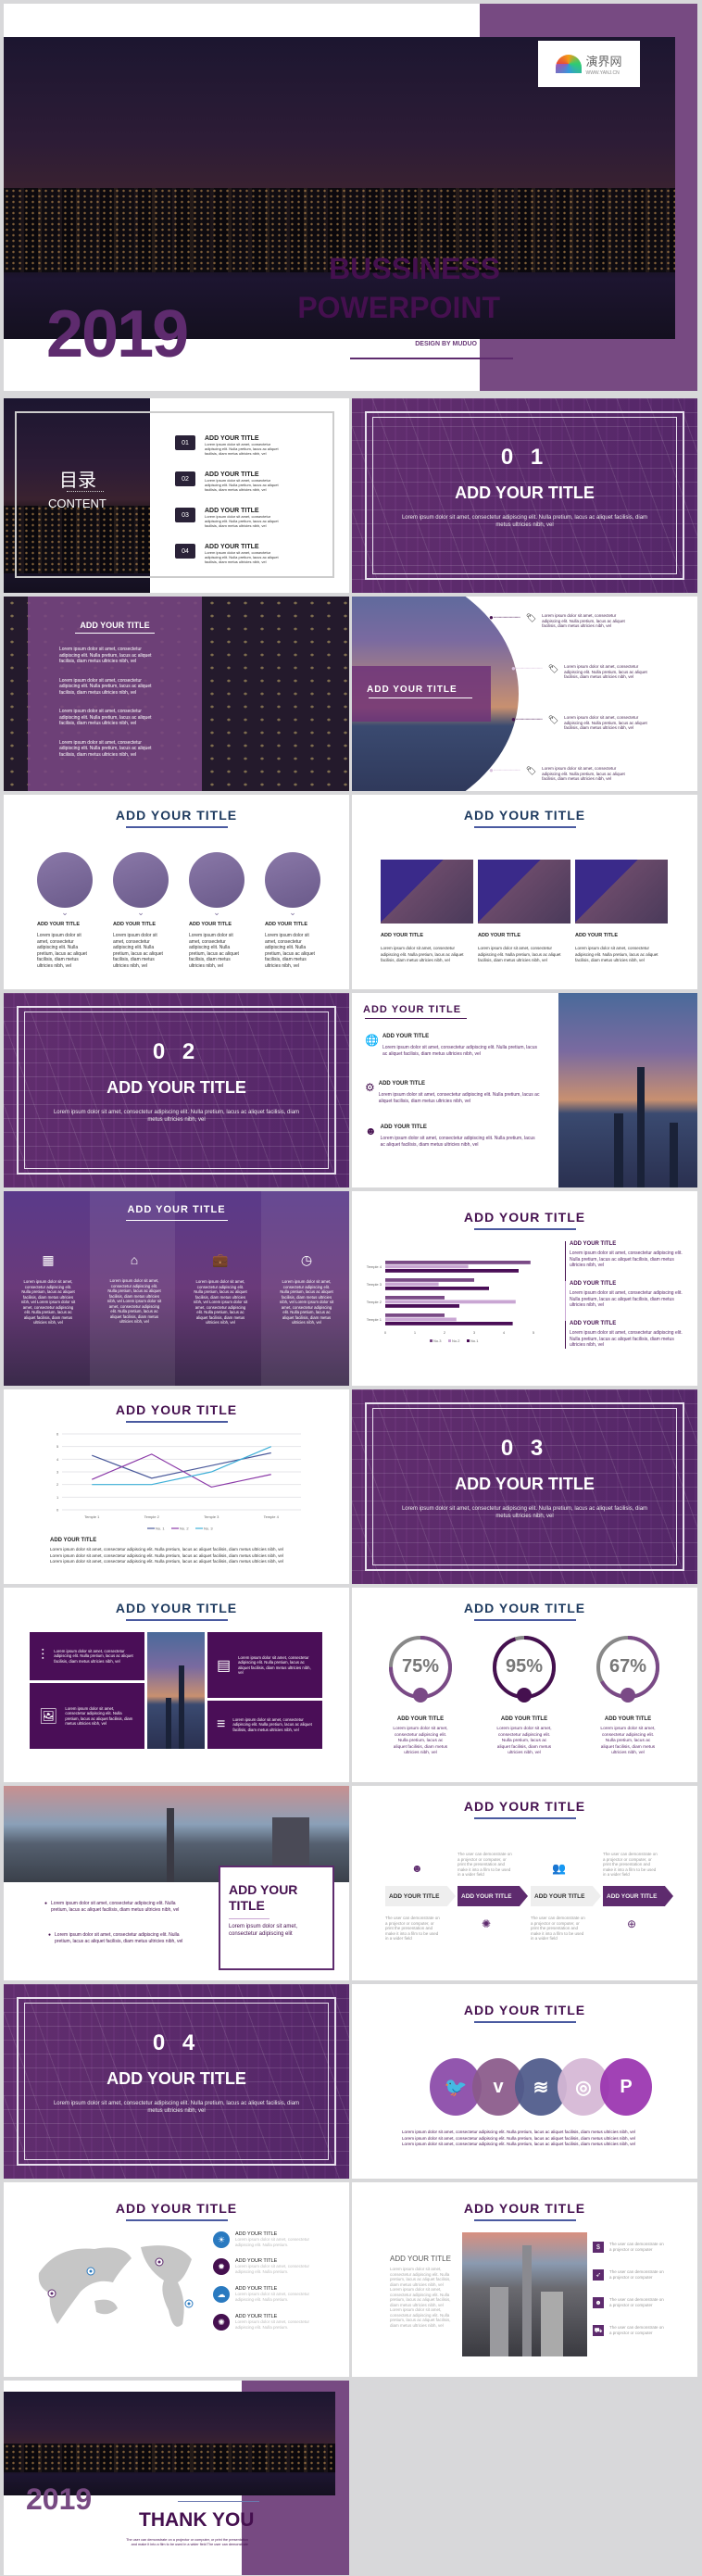 This screenshot has width=702, height=2576. Describe the element at coordinates (420, 1666) in the screenshot. I see `ring-value: 75%` at that location.